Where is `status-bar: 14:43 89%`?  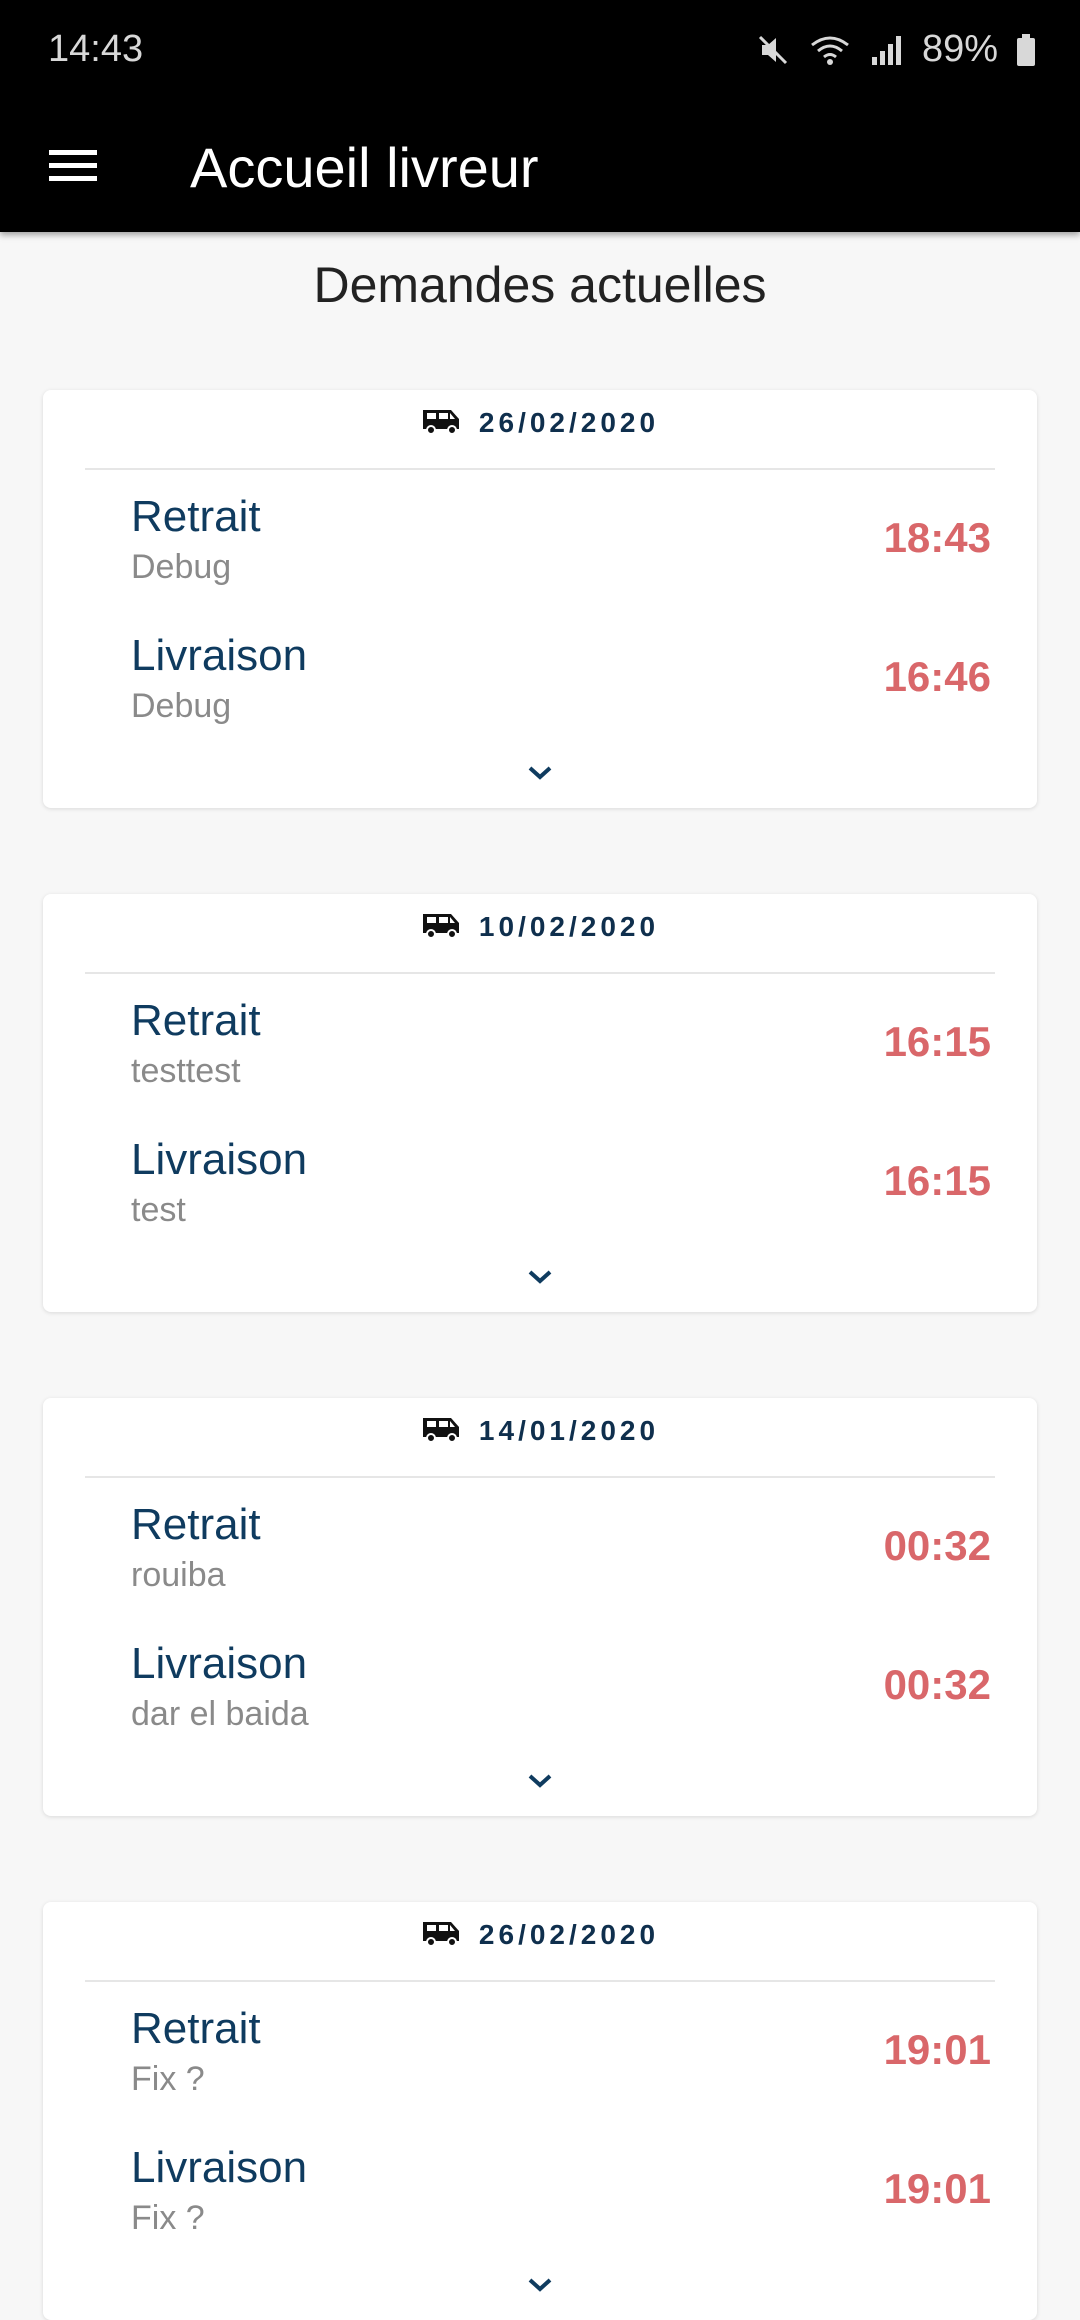 status-bar: 14:43 89% is located at coordinates (540, 52).